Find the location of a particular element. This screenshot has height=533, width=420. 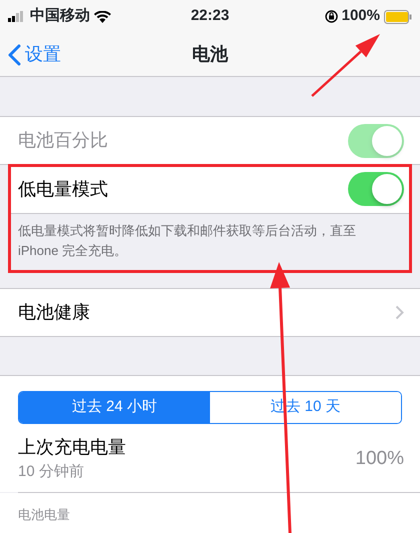

setting-label: 电池百分比 is located at coordinates (63, 140).